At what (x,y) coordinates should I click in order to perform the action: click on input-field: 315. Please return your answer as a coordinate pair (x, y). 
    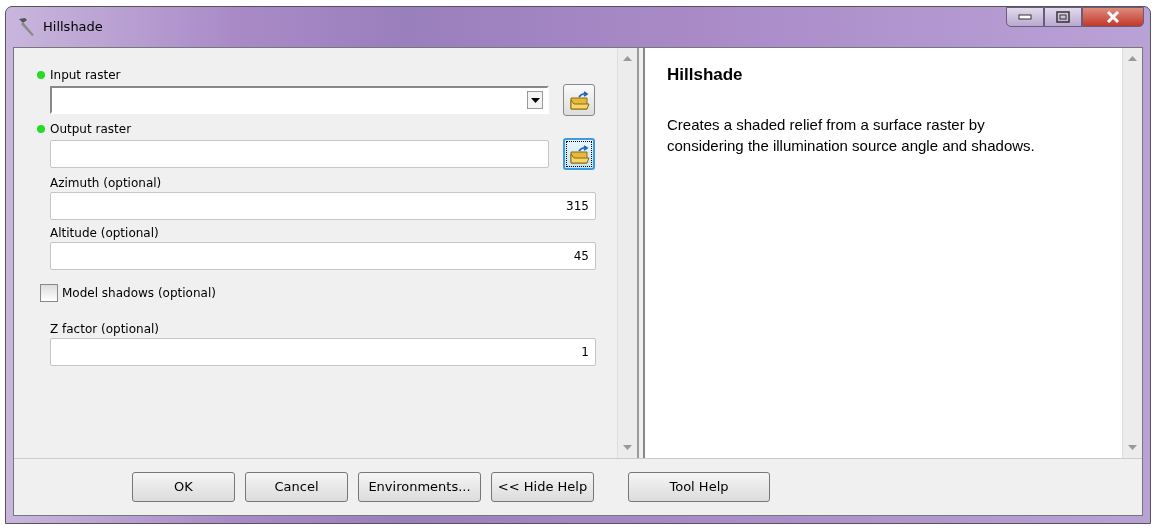
    Looking at the image, I should click on (323, 206).